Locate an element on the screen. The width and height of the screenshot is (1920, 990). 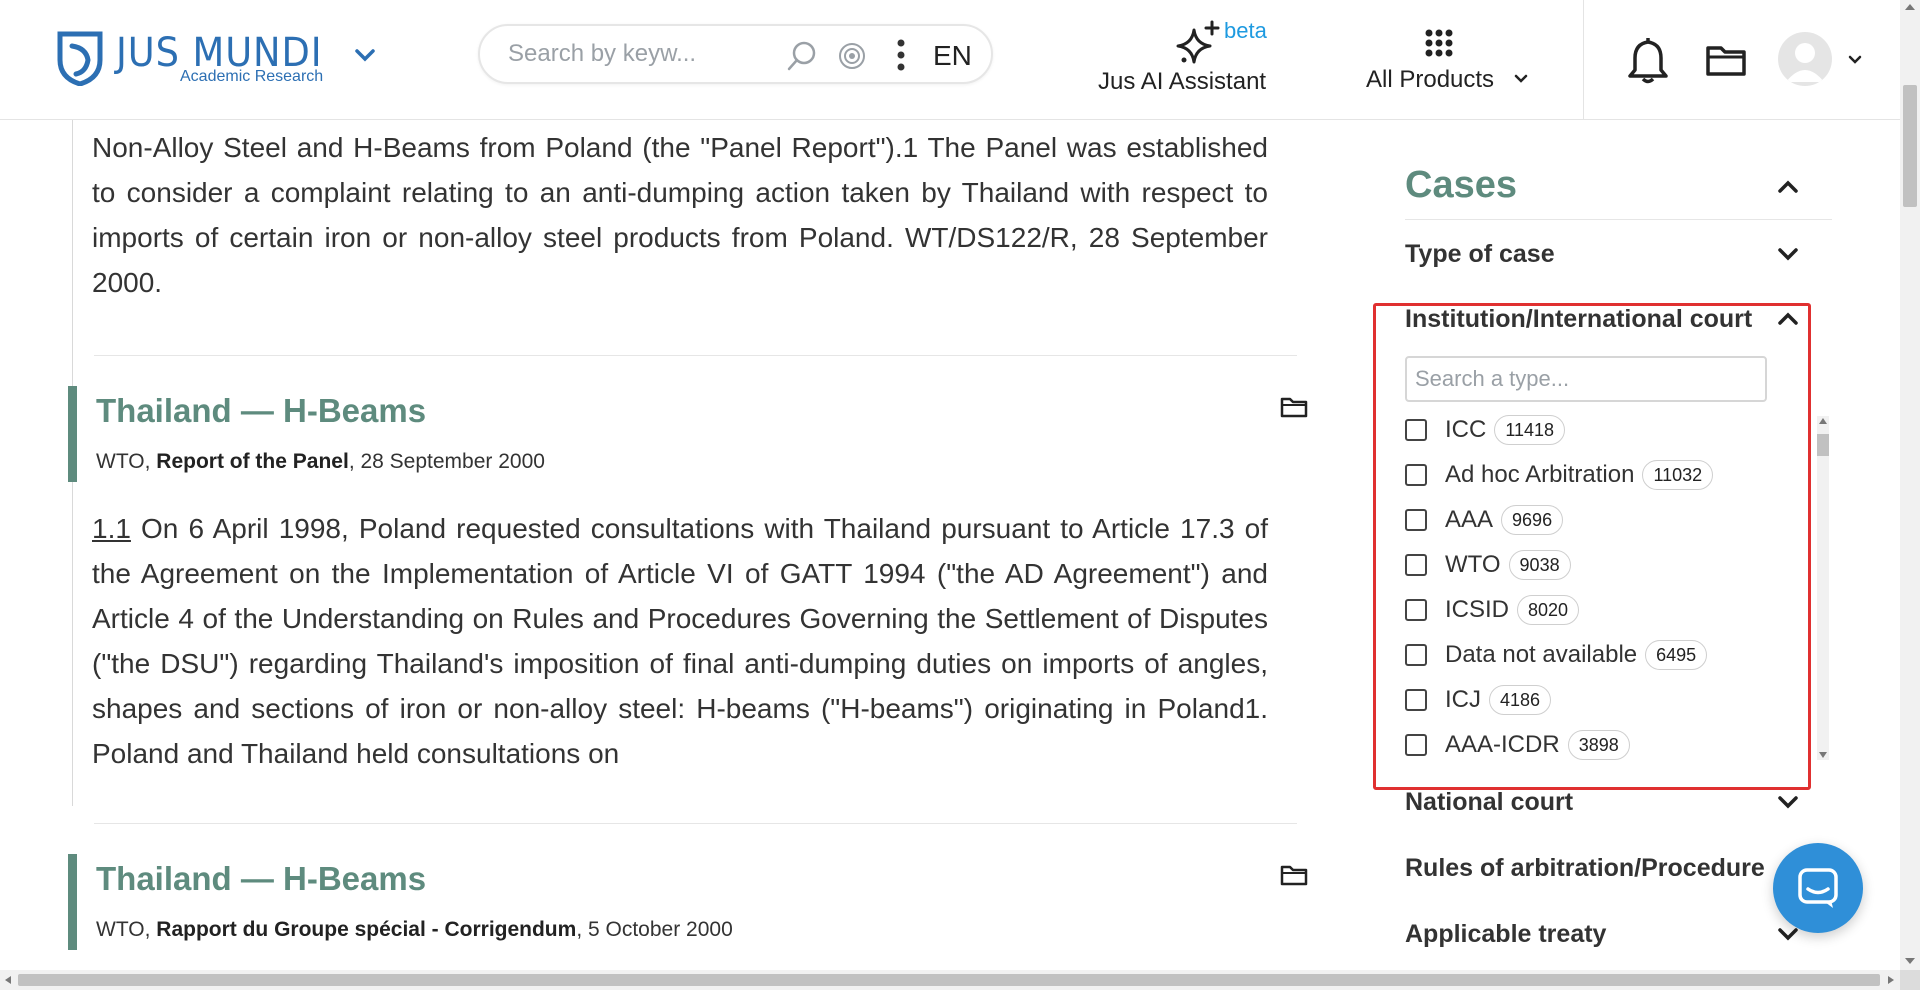
option-icj: ICJ 4186 is located at coordinates (1478, 700).